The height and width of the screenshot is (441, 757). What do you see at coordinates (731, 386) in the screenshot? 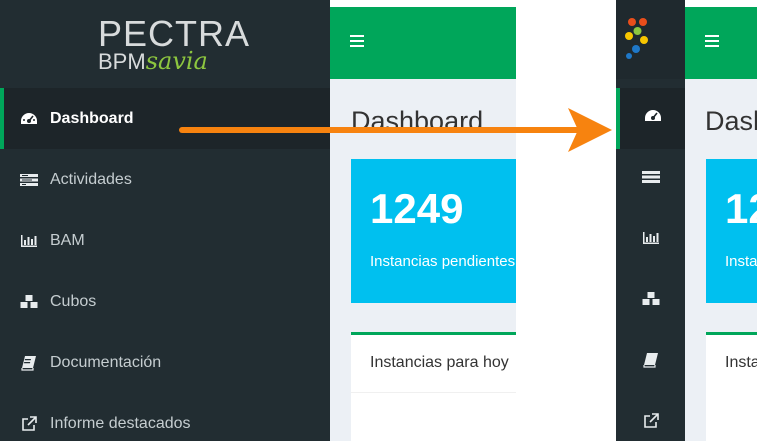
I see `instances-box: Instancias` at bounding box center [731, 386].